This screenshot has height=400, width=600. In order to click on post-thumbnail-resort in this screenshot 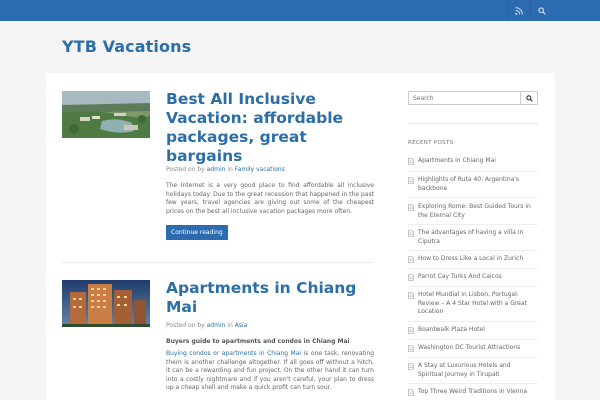, I will do `click(106, 114)`.